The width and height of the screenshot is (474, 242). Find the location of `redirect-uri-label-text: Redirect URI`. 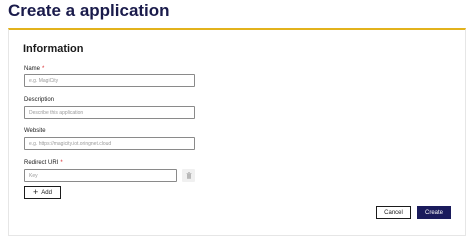

redirect-uri-label-text: Redirect URI is located at coordinates (41, 163).